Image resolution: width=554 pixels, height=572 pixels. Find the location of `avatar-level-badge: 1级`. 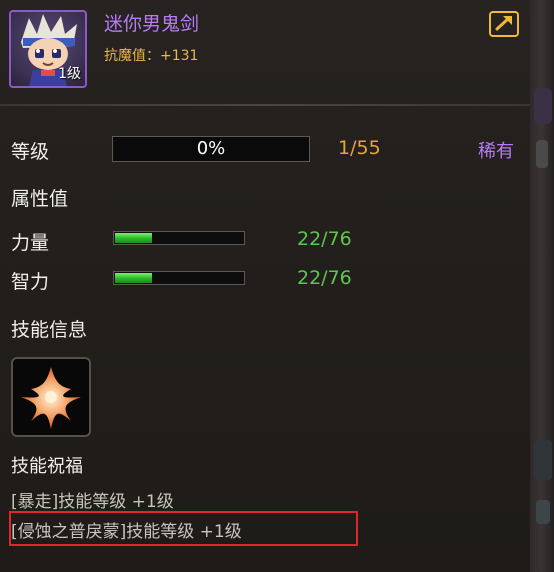

avatar-level-badge: 1级 is located at coordinates (69, 74).